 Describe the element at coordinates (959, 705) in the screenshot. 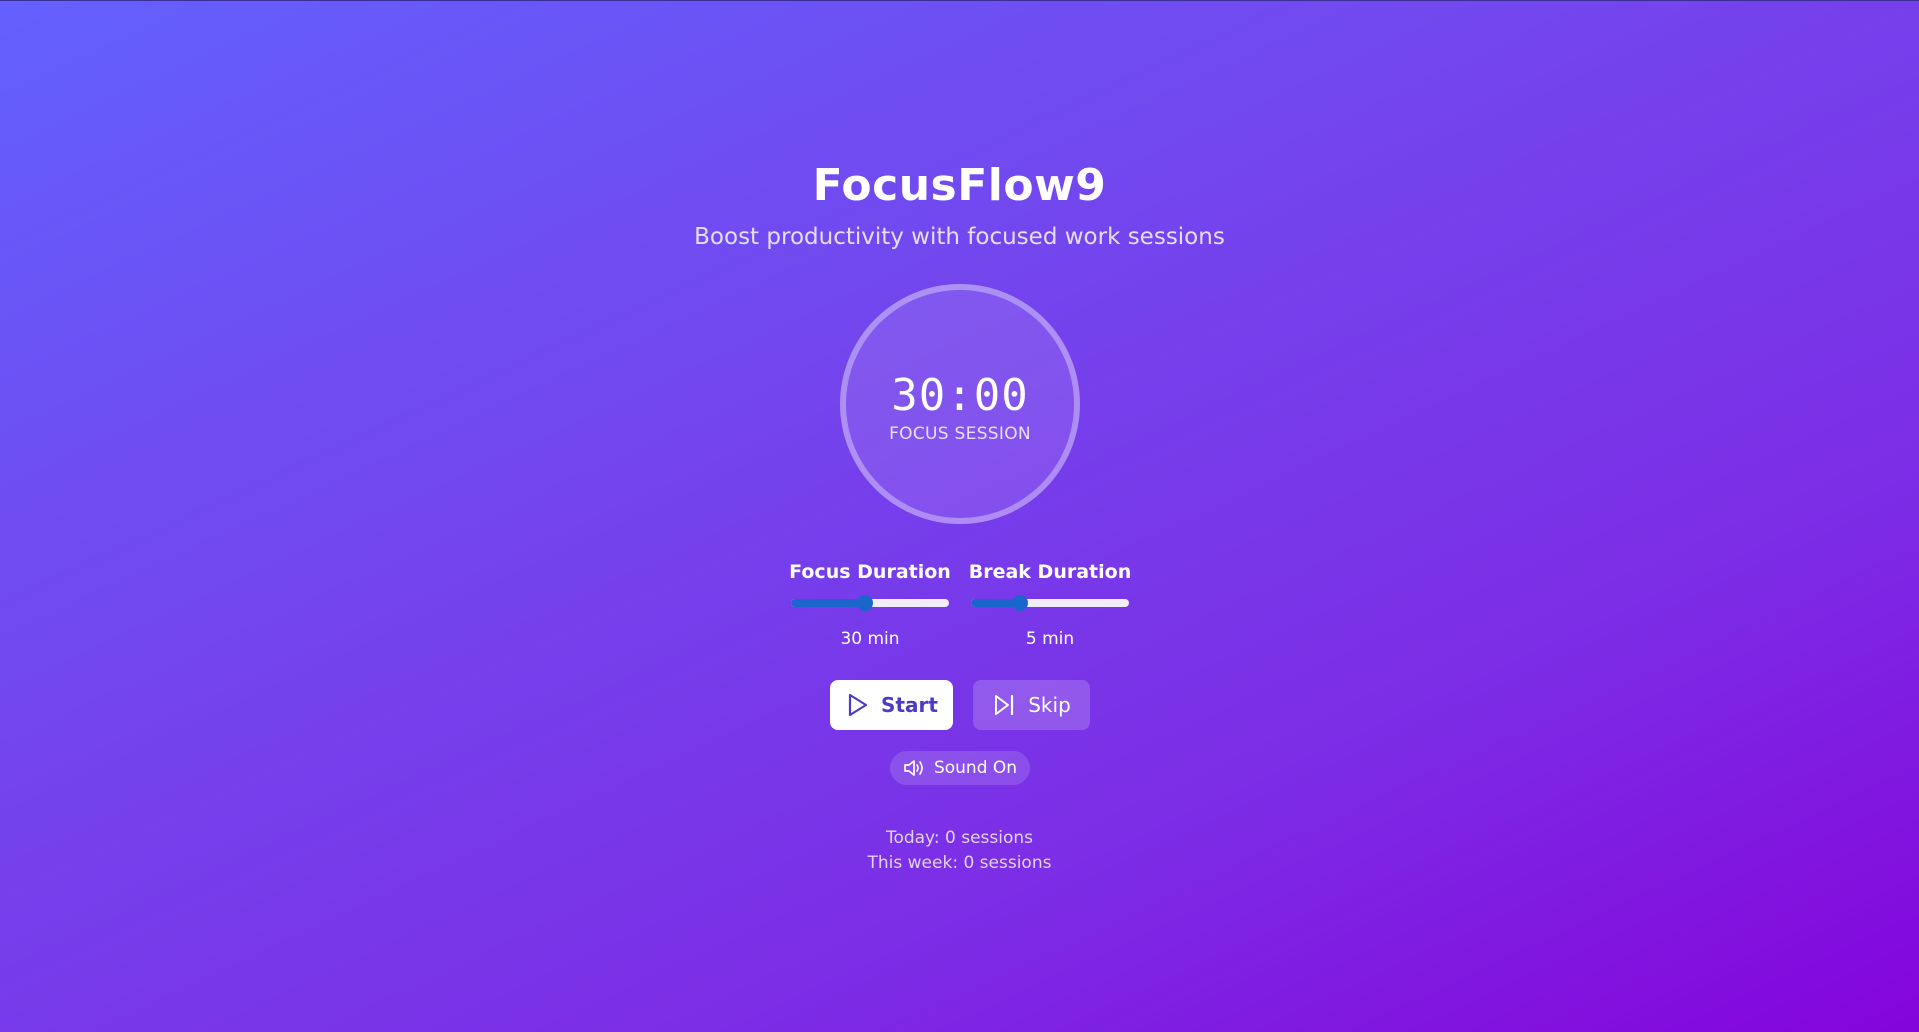

I see `timer-controls: Start Skip` at that location.